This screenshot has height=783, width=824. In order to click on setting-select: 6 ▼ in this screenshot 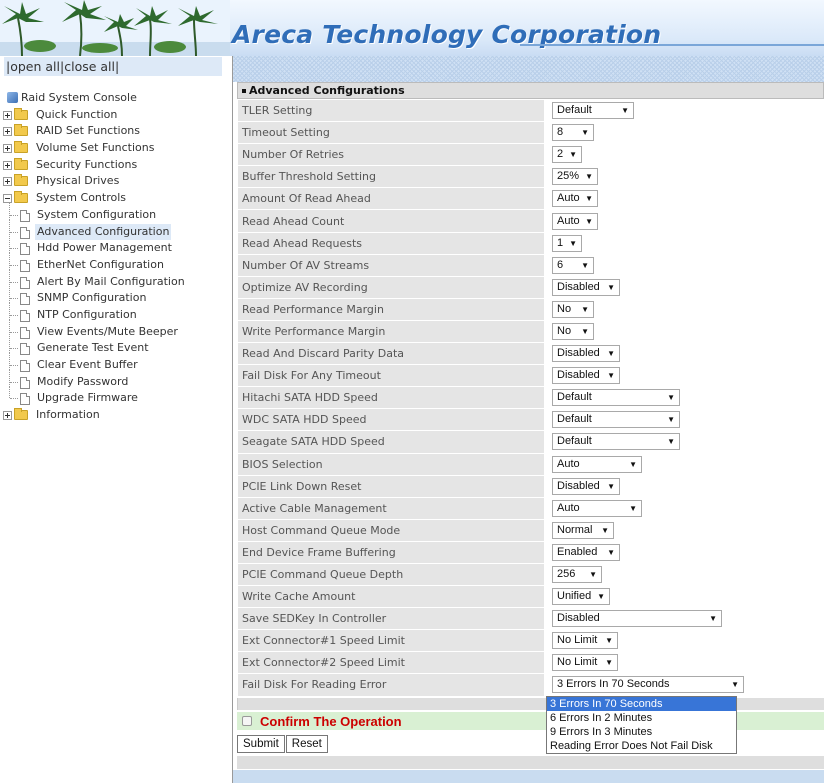, I will do `click(573, 265)`.